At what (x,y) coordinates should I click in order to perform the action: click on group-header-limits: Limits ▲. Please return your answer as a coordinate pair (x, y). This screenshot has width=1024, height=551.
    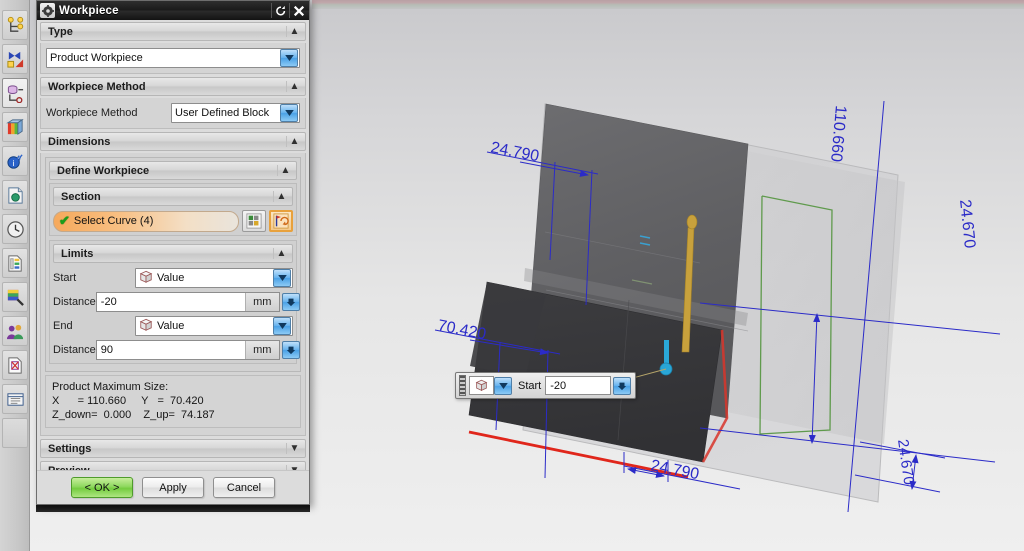
    Looking at the image, I should click on (173, 253).